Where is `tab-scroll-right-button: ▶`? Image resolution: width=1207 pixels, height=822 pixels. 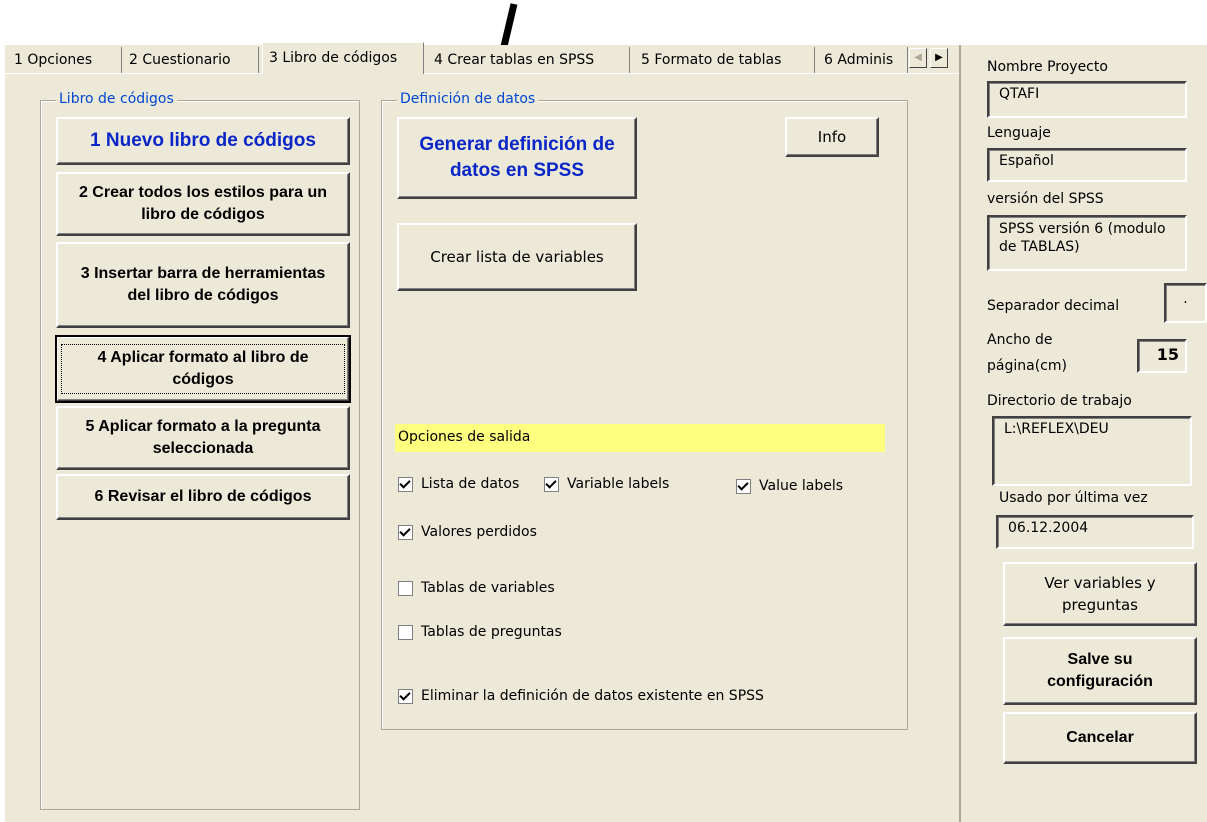
tab-scroll-right-button: ▶ is located at coordinates (939, 58).